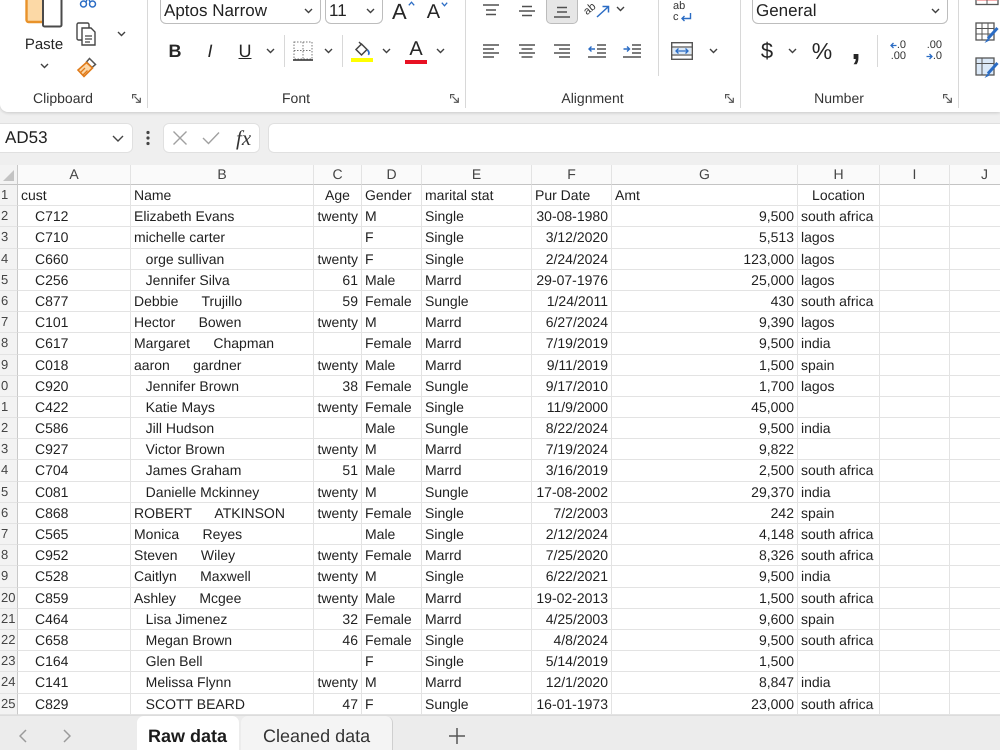 The height and width of the screenshot is (750, 1000). What do you see at coordinates (338, 195) in the screenshot?
I see `table-cell: Age` at bounding box center [338, 195].